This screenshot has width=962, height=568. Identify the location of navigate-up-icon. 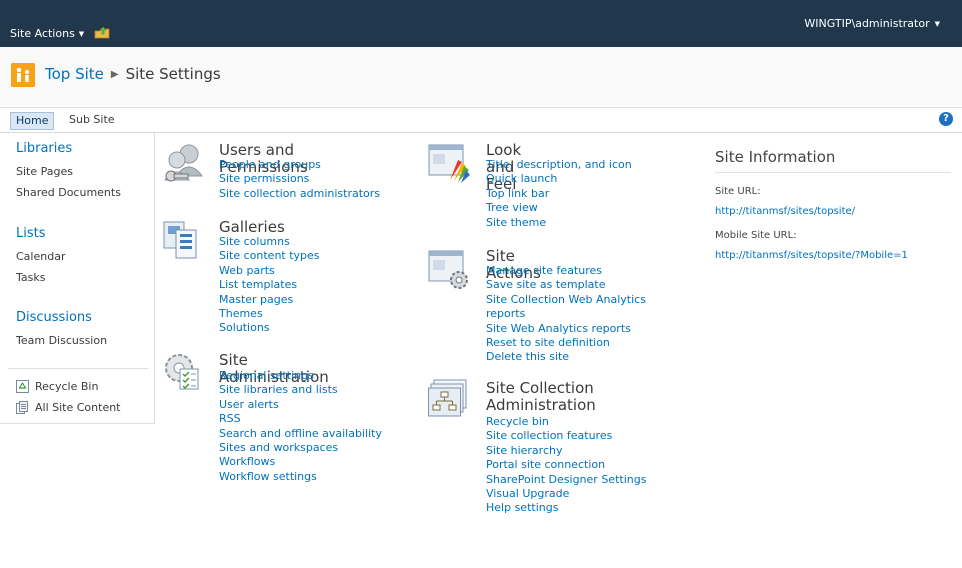
(102, 32).